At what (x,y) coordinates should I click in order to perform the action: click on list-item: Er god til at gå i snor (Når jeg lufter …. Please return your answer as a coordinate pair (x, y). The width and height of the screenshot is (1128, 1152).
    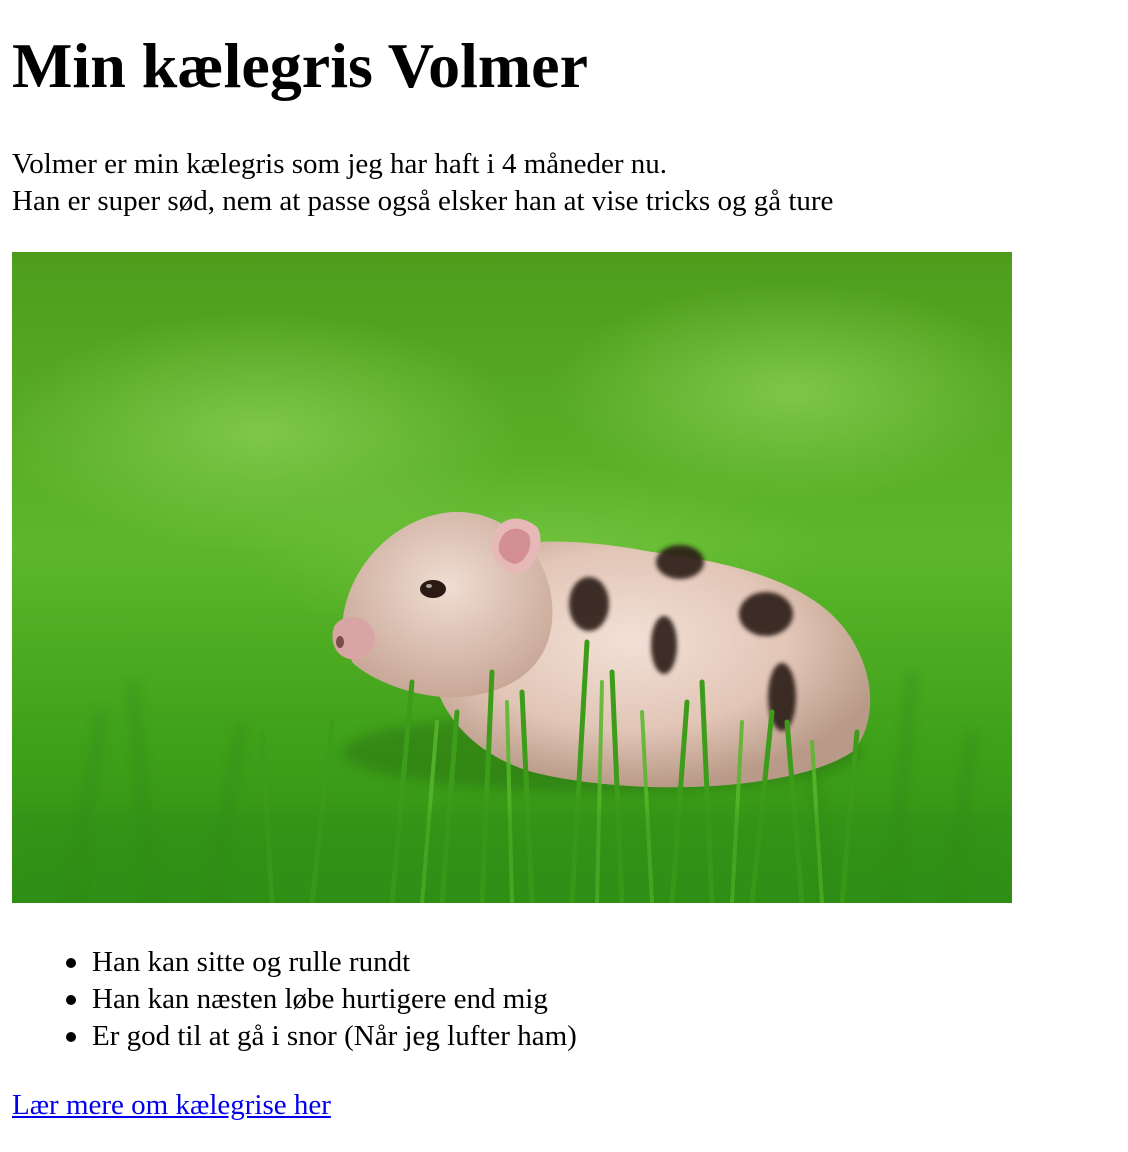
    Looking at the image, I should click on (321, 1036).